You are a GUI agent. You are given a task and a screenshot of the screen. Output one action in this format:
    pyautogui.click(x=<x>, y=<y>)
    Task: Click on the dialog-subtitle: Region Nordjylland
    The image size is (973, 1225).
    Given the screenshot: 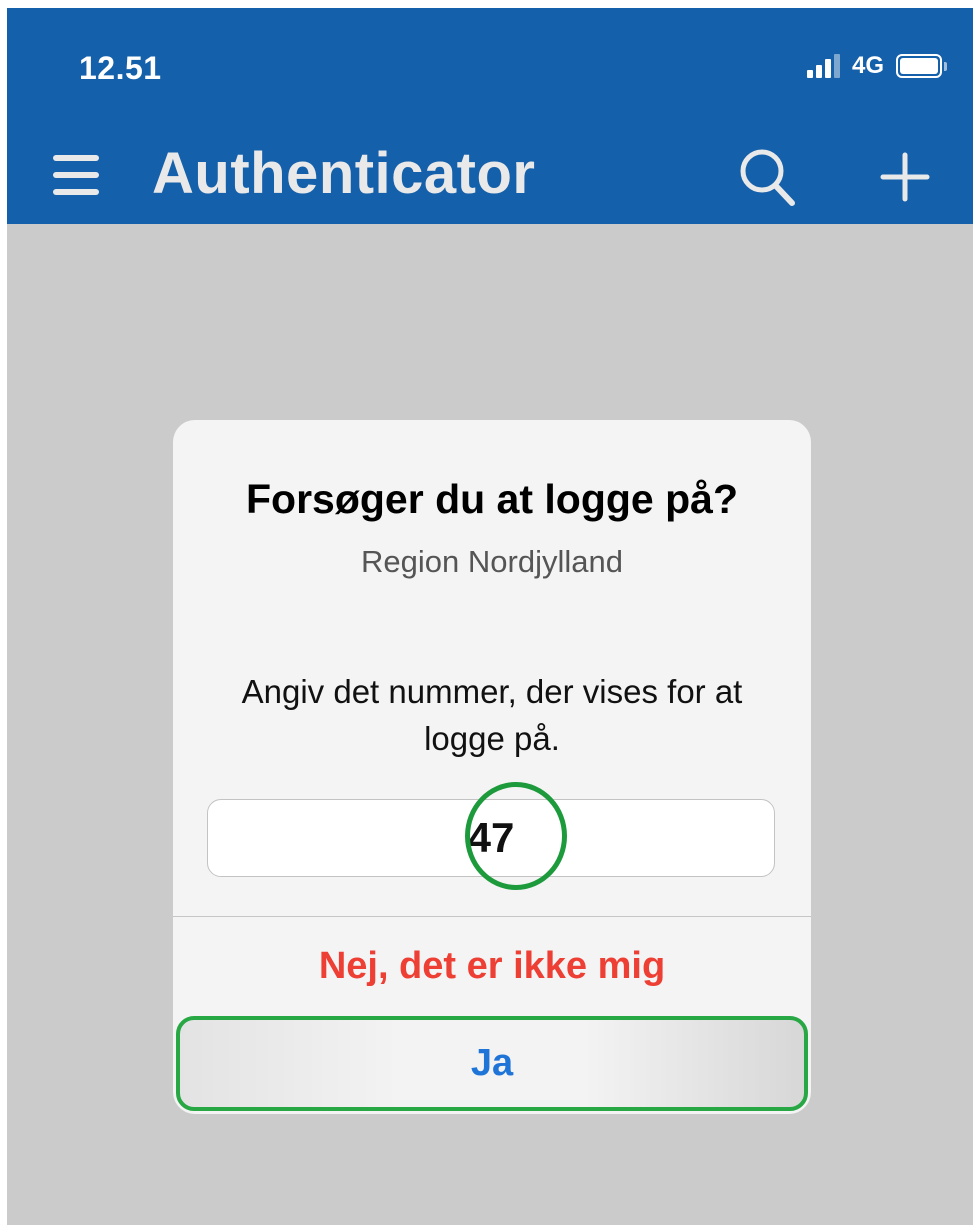 What is the action you would take?
    pyautogui.click(x=492, y=561)
    